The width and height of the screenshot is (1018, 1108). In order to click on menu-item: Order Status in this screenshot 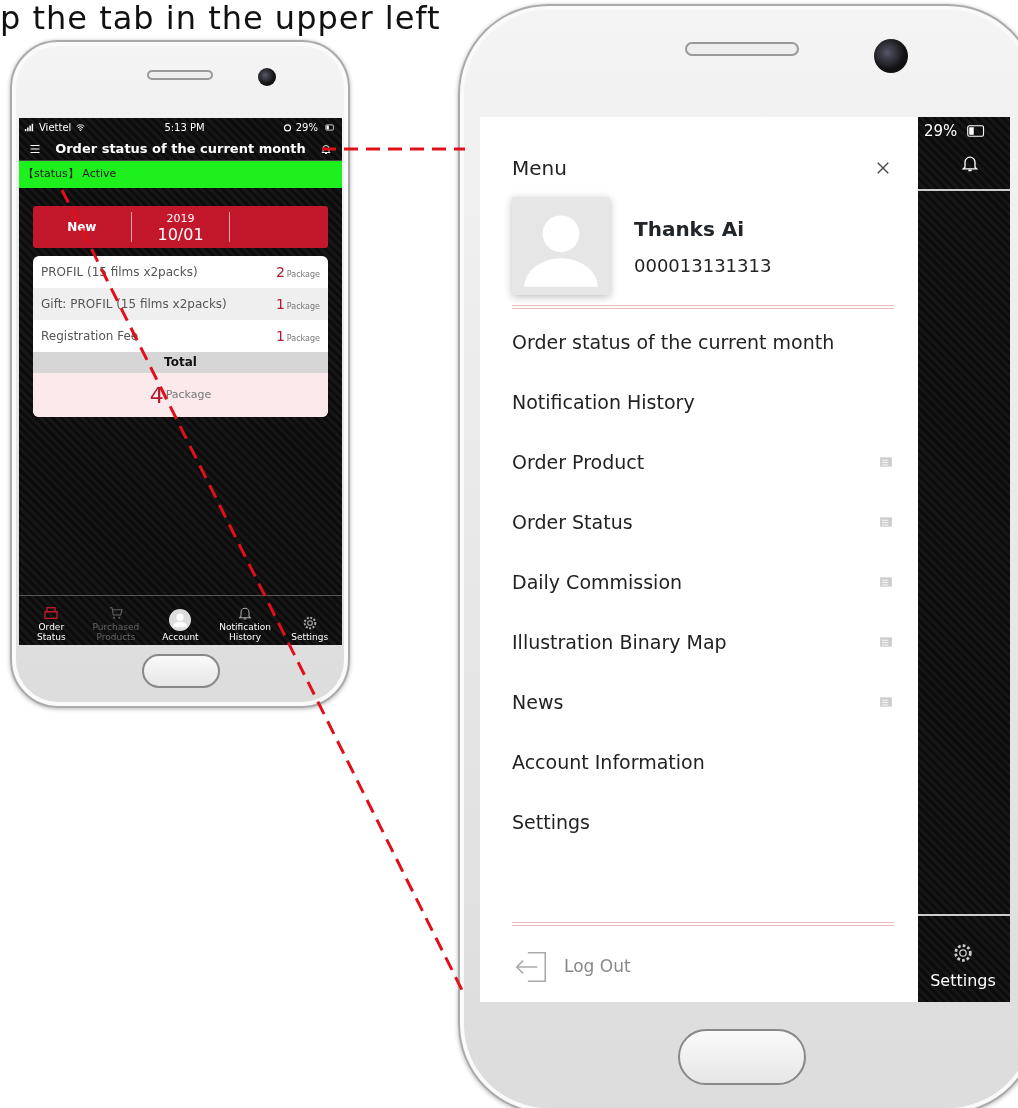, I will do `click(703, 522)`.